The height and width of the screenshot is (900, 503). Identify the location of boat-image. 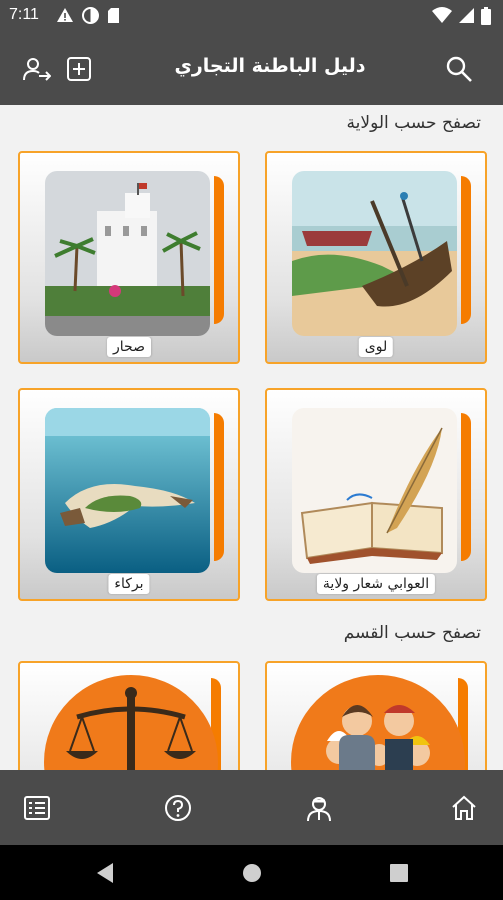
(374, 253).